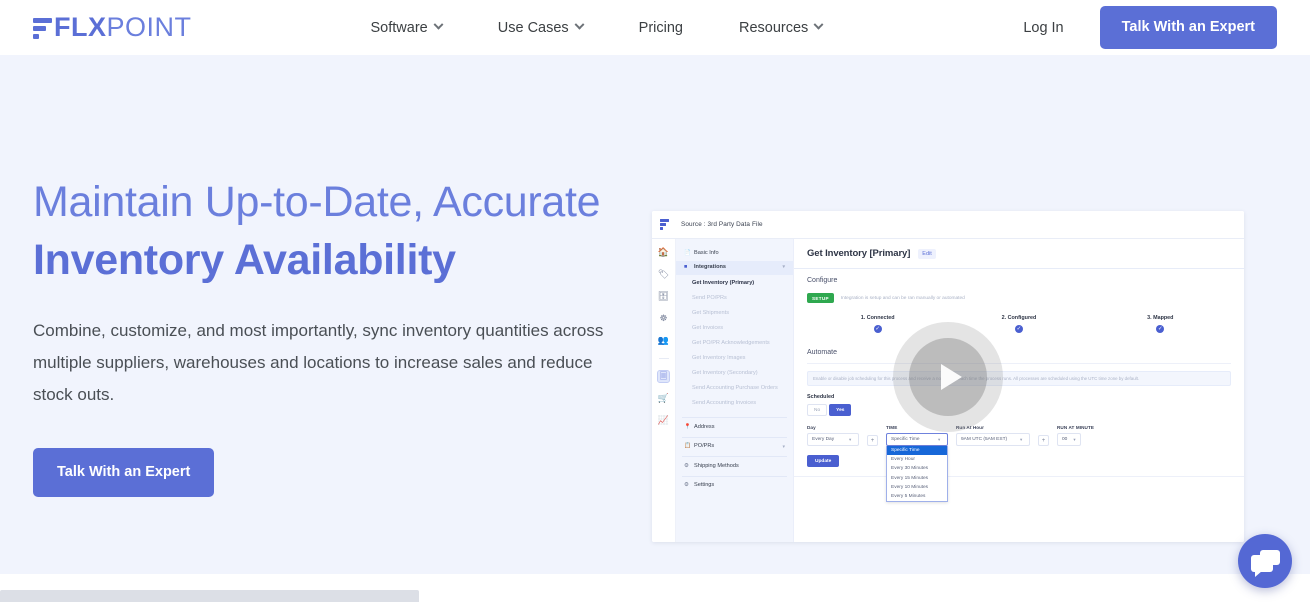 The width and height of the screenshot is (1310, 602). Describe the element at coordinates (951, 376) in the screenshot. I see `play-triangle` at that location.